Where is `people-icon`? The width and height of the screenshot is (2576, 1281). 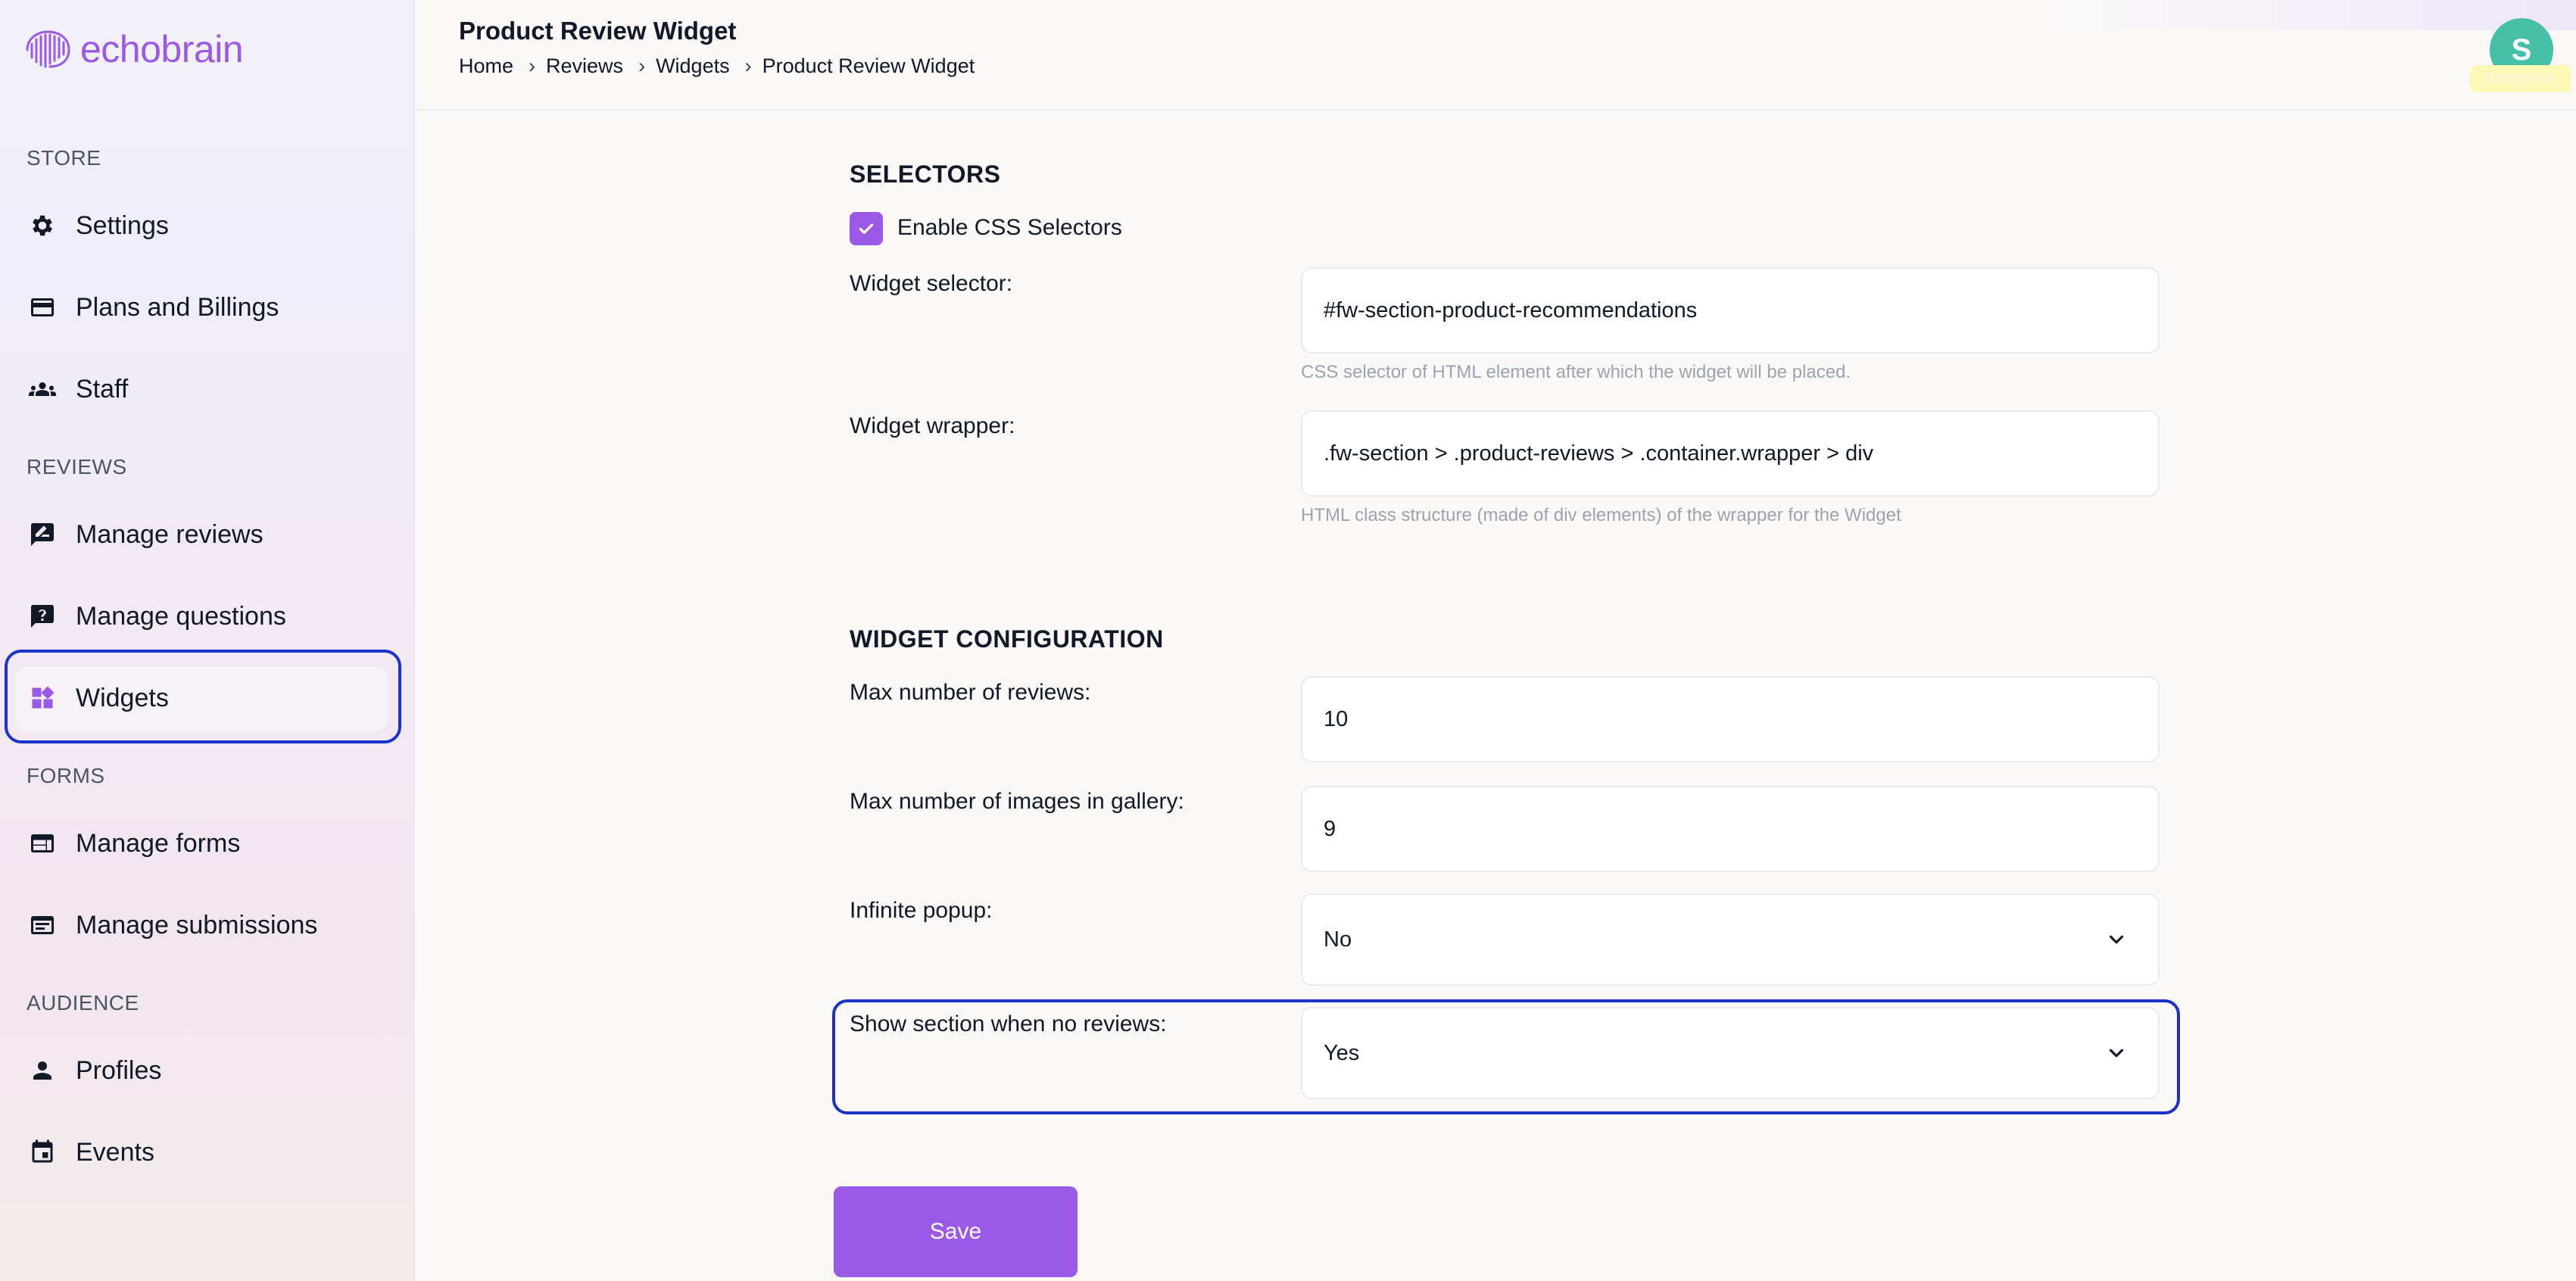
people-icon is located at coordinates (42, 389).